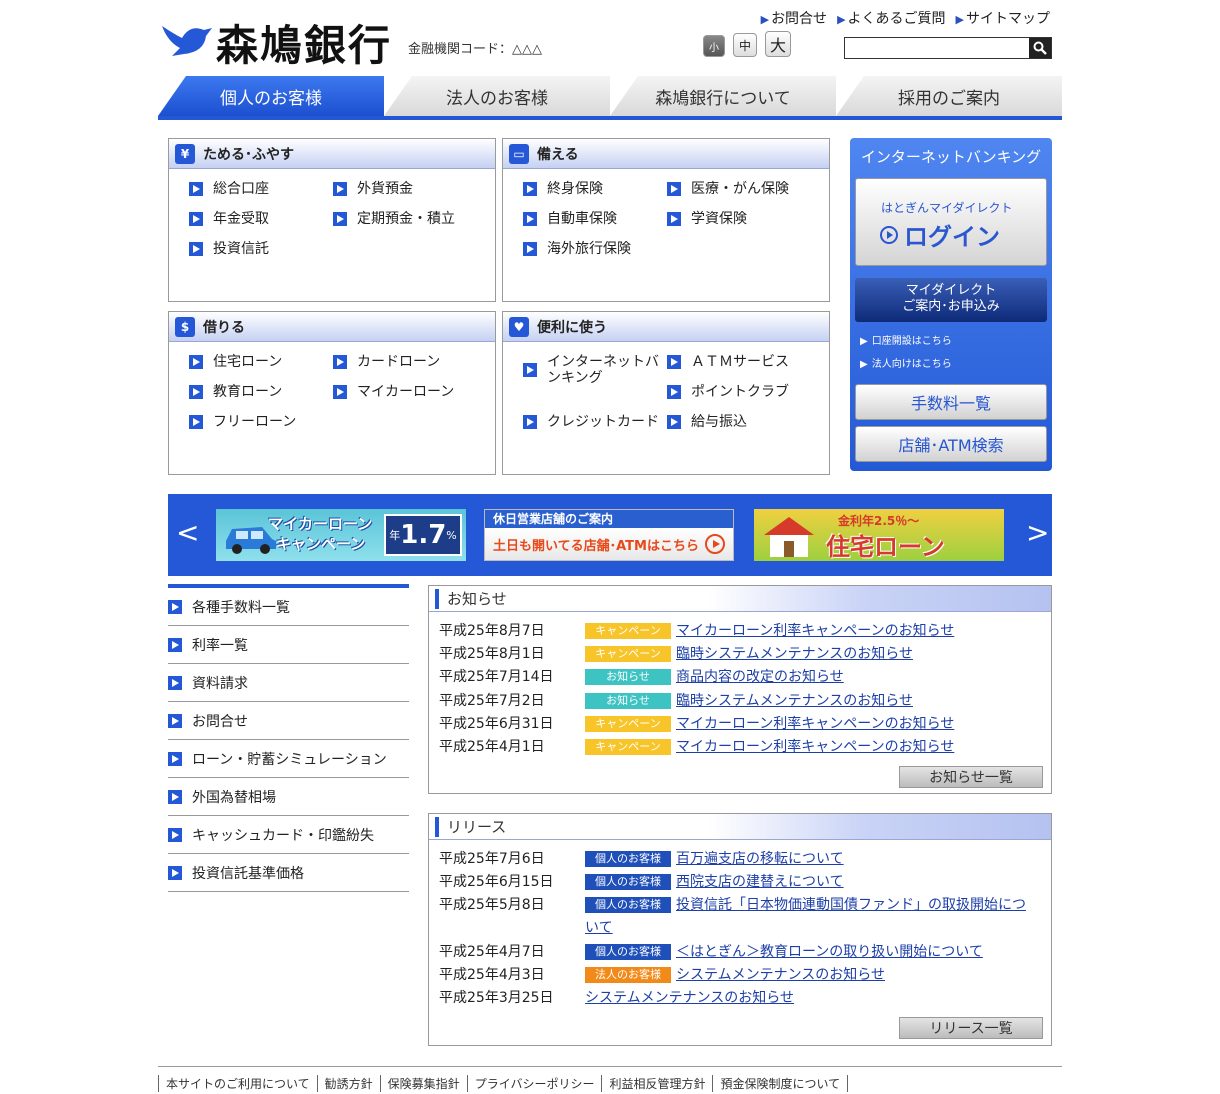 The width and height of the screenshot is (1220, 1094). I want to click on news-row: 平成25年4月1日 キャンペーン マイカーローン利率キャンペーンのお知らせ, so click(696, 747).